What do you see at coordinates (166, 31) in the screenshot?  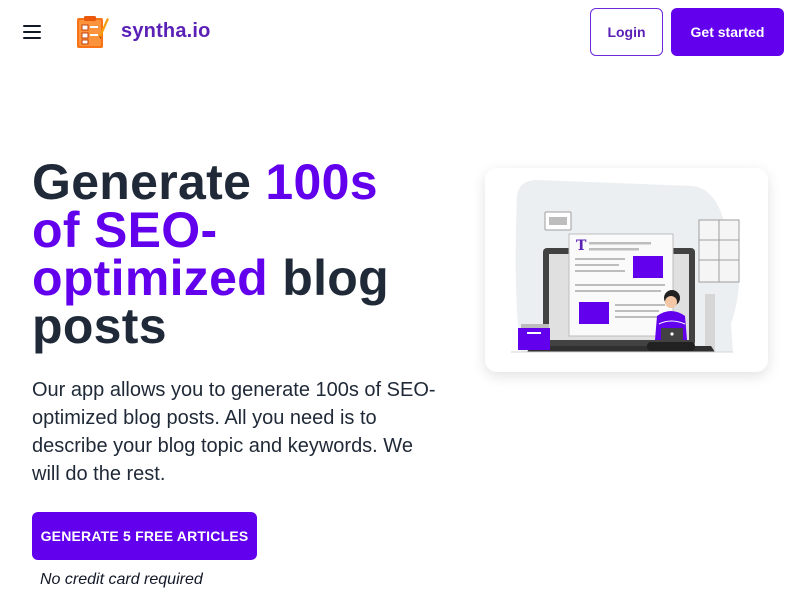 I see `brand-name: syntha.io` at bounding box center [166, 31].